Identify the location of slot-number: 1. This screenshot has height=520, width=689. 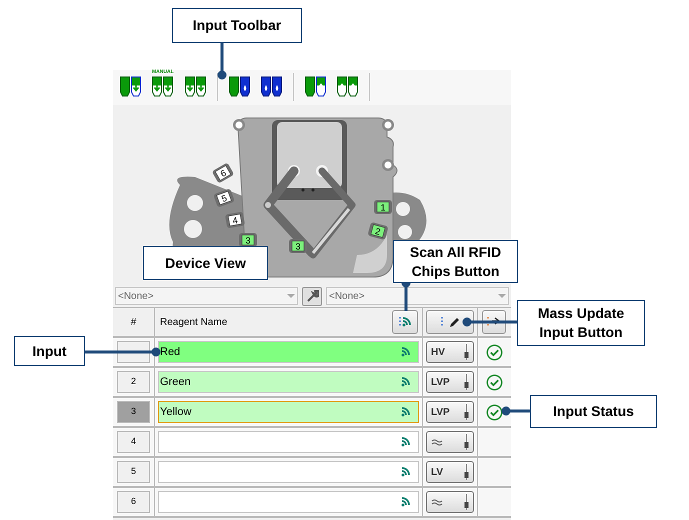
(383, 207).